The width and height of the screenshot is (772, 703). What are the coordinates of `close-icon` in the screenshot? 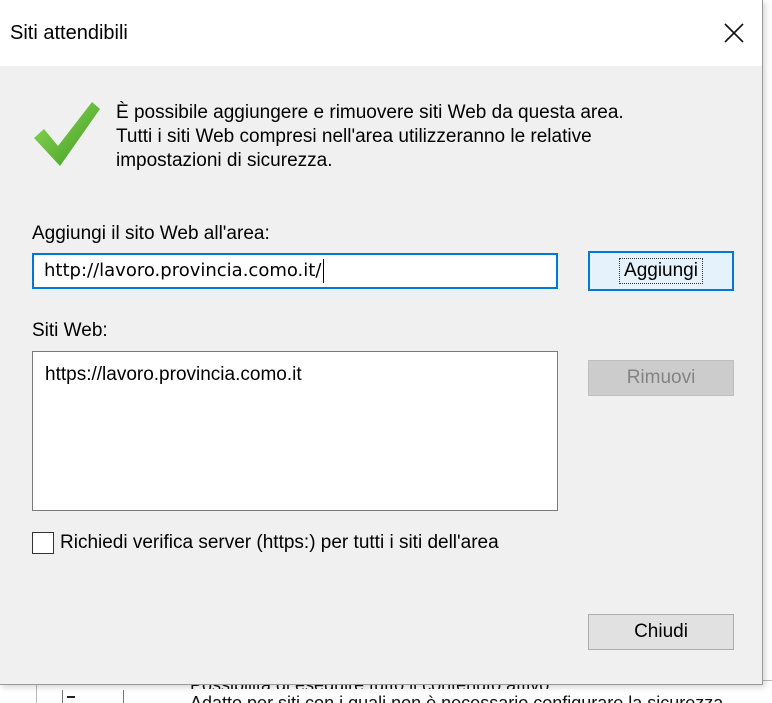 It's located at (734, 33).